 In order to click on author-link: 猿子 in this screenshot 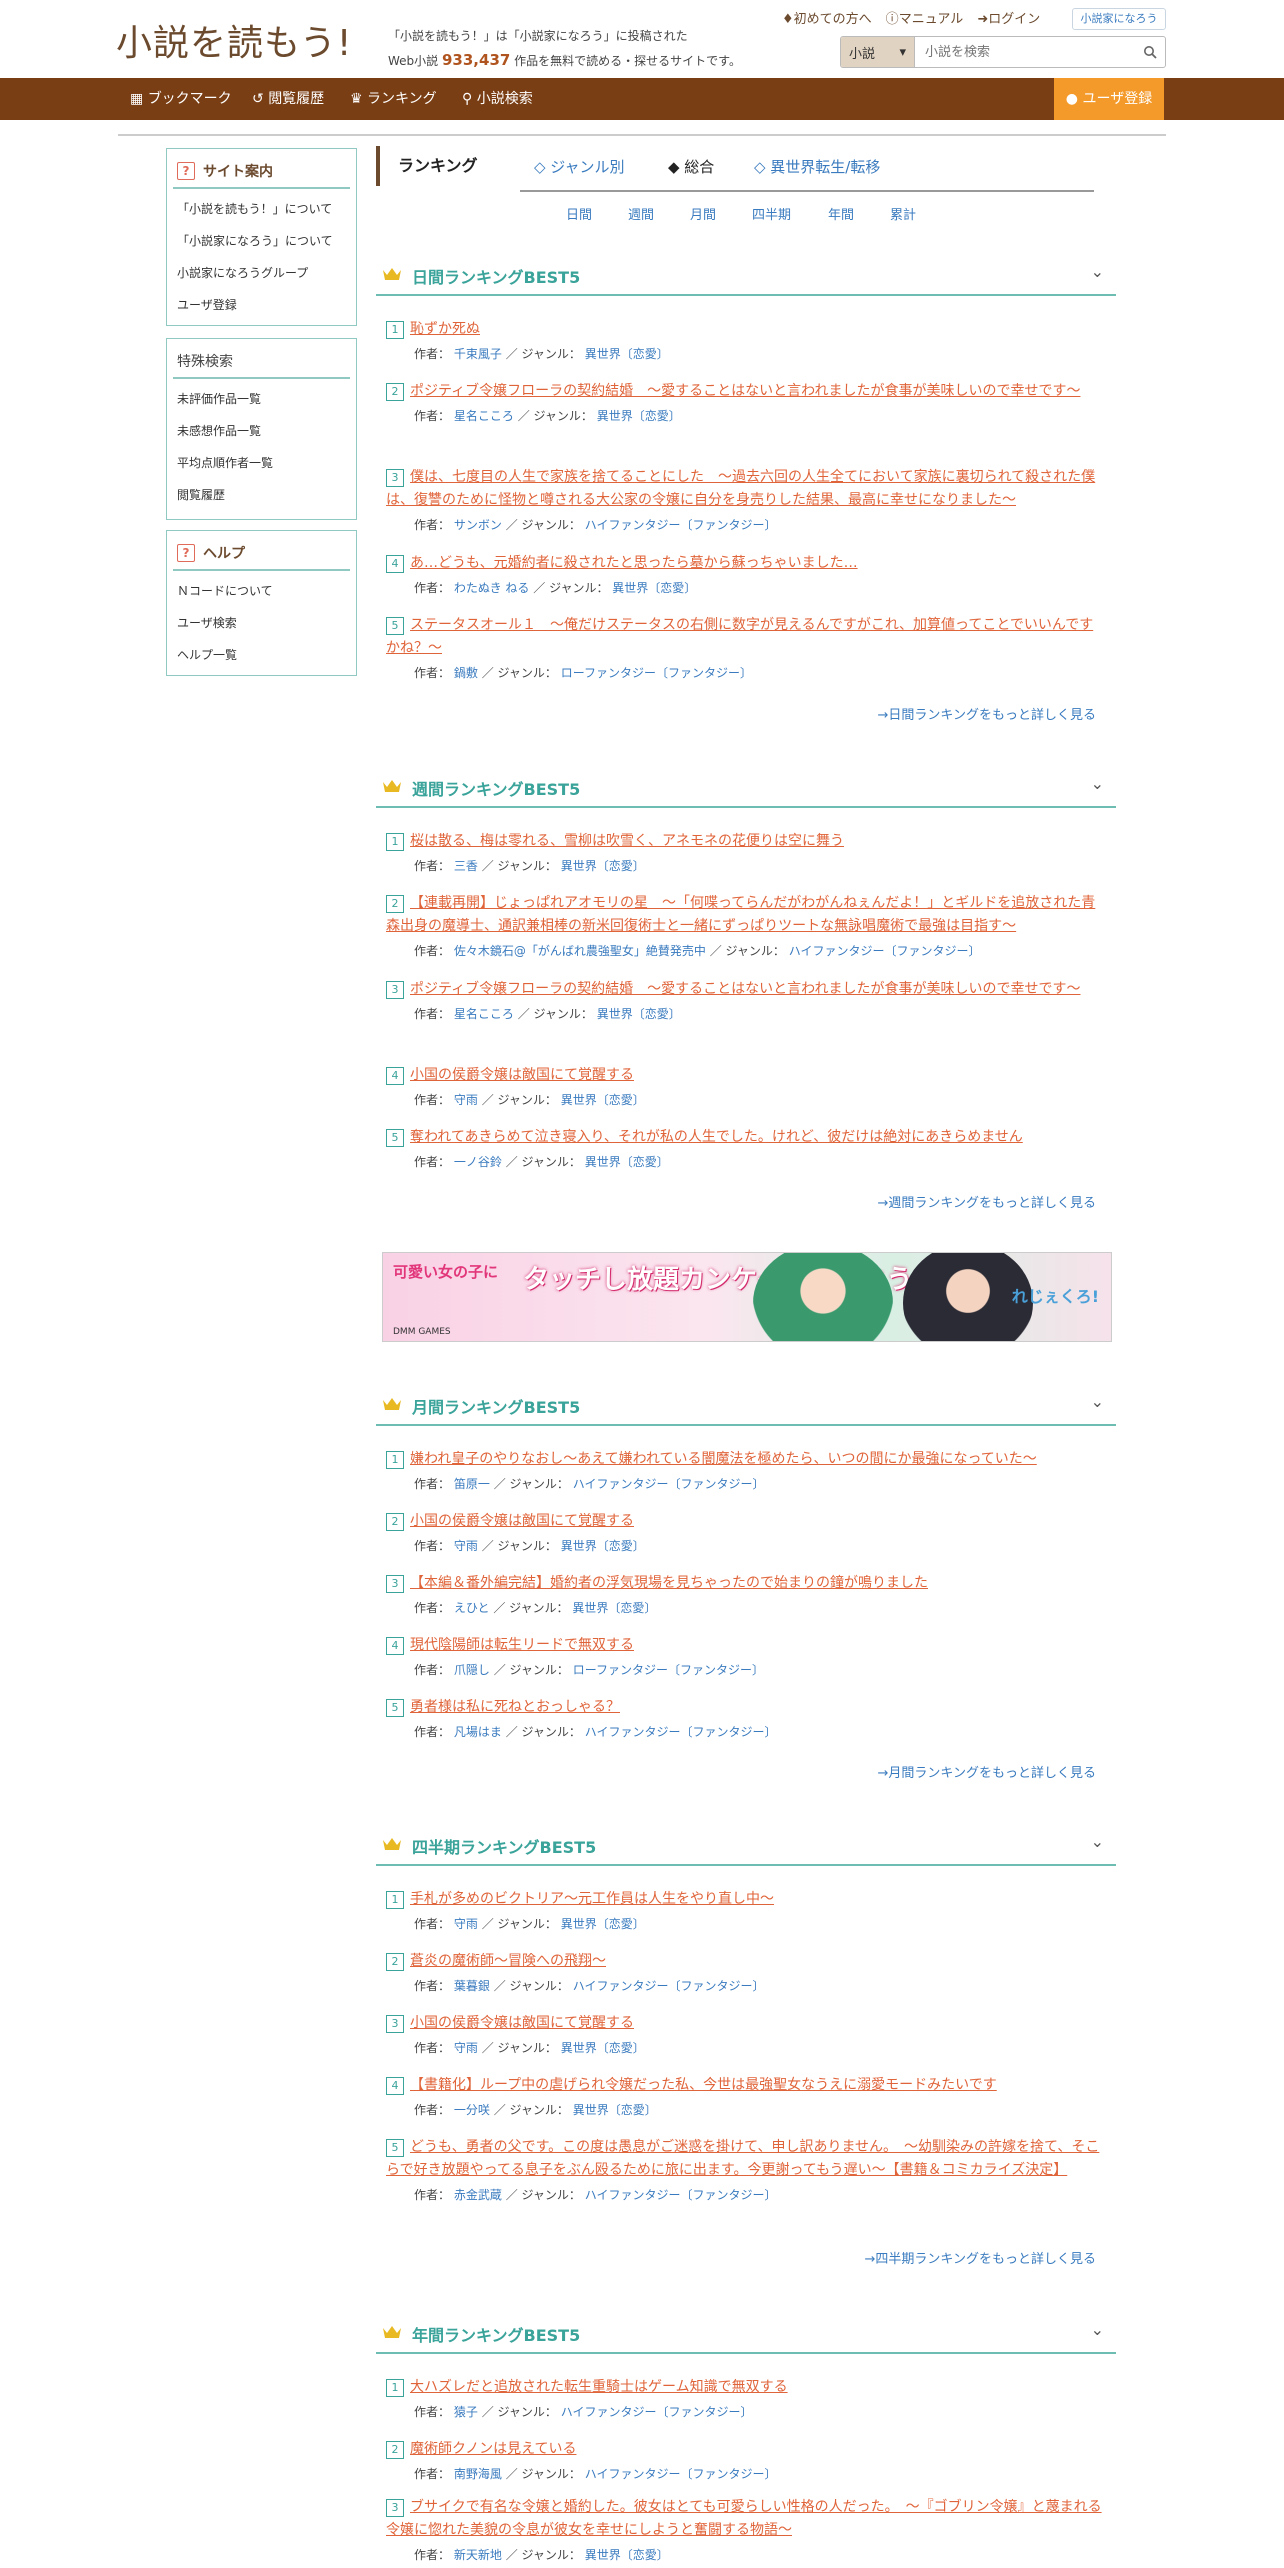, I will do `click(466, 2412)`.